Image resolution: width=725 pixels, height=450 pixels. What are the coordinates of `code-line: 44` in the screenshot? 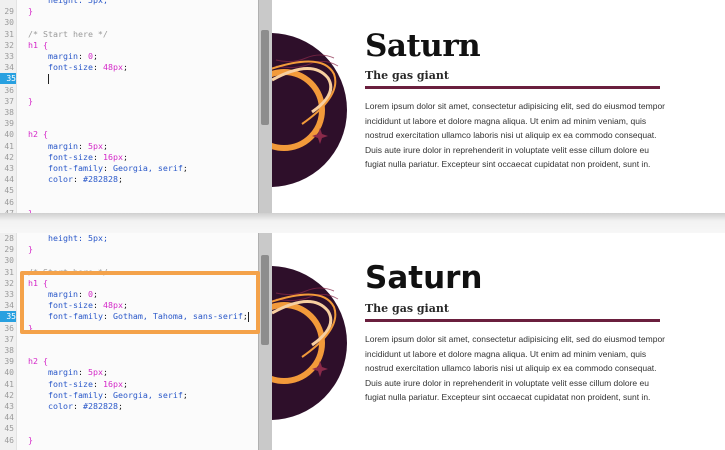 It's located at (129, 417).